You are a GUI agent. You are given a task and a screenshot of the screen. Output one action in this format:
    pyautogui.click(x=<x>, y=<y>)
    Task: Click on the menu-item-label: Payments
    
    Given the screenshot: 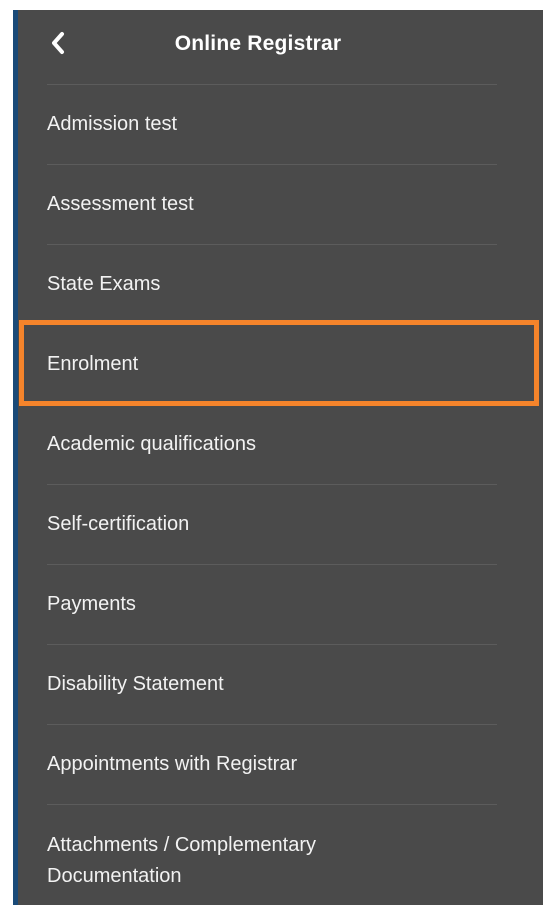 What is the action you would take?
    pyautogui.click(x=91, y=604)
    